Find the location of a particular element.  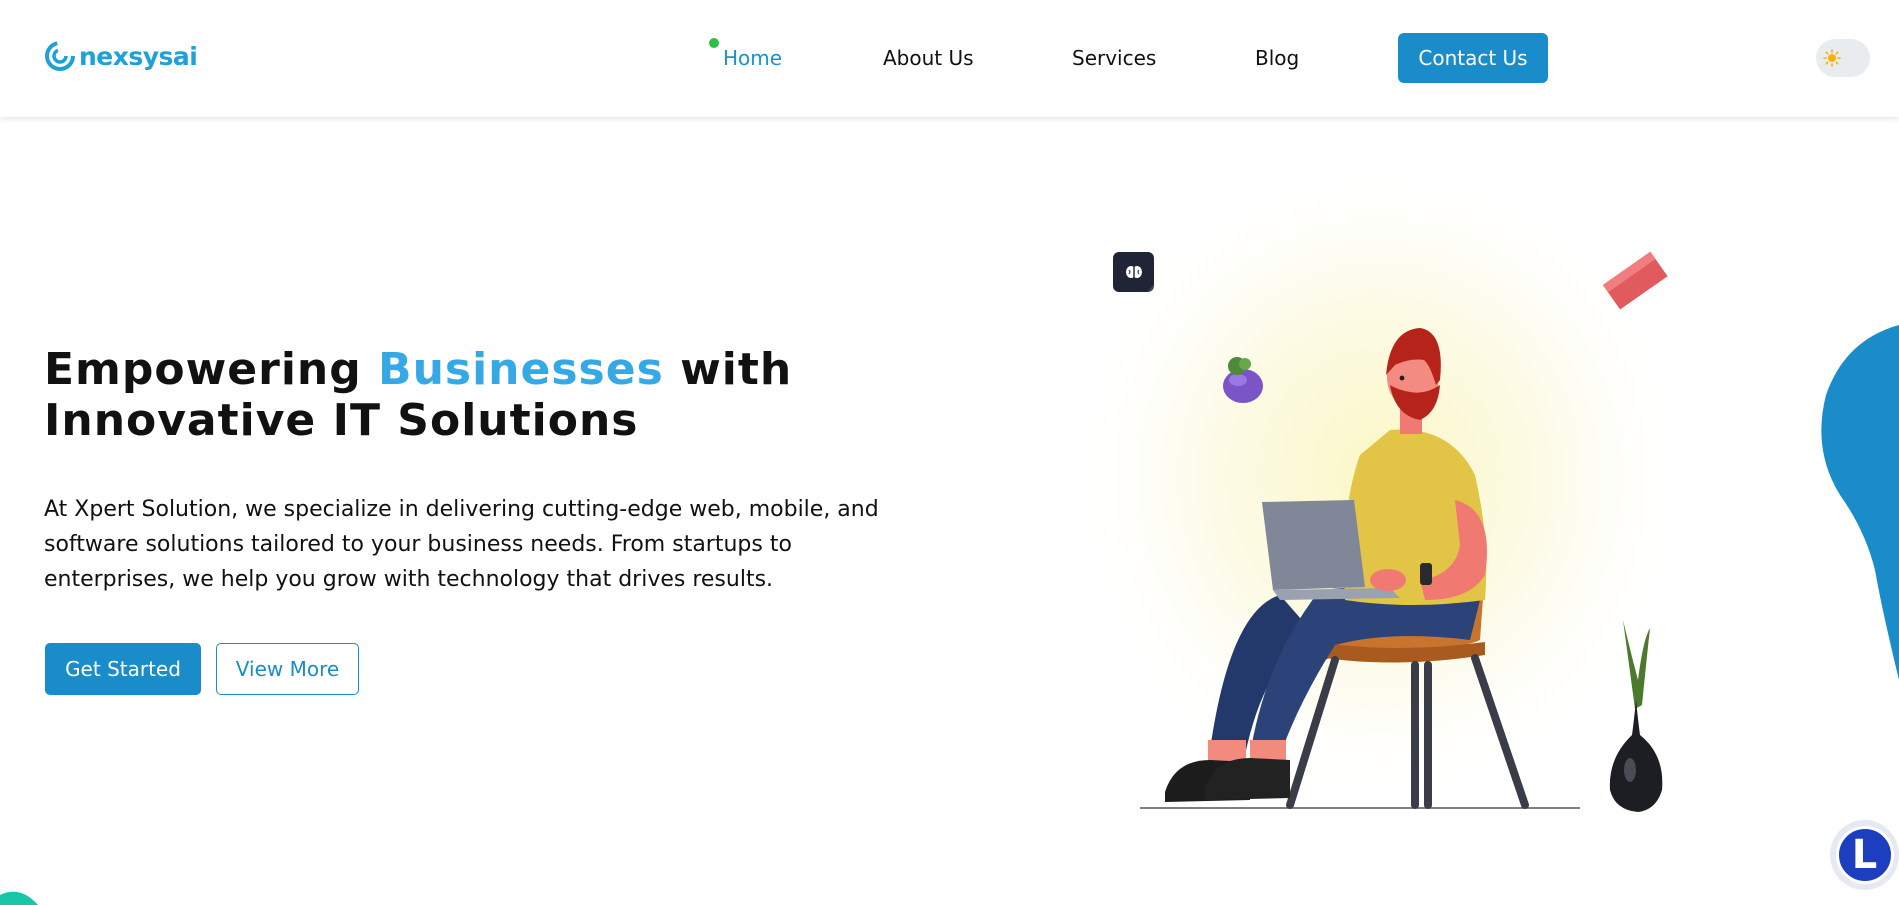

sun-icon is located at coordinates (1832, 58).